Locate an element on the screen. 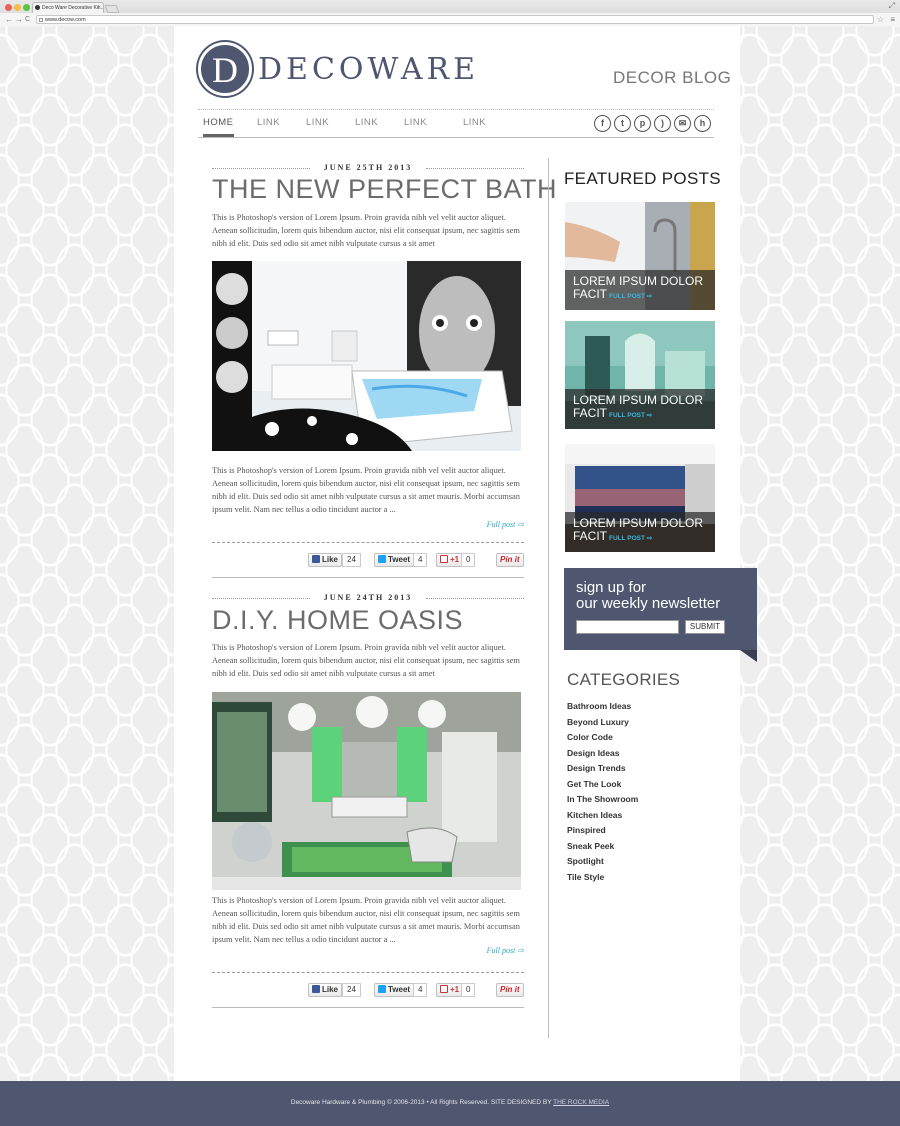 Image resolution: width=900 pixels, height=1126 pixels. bookmark-star-icon: ☆ is located at coordinates (880, 19).